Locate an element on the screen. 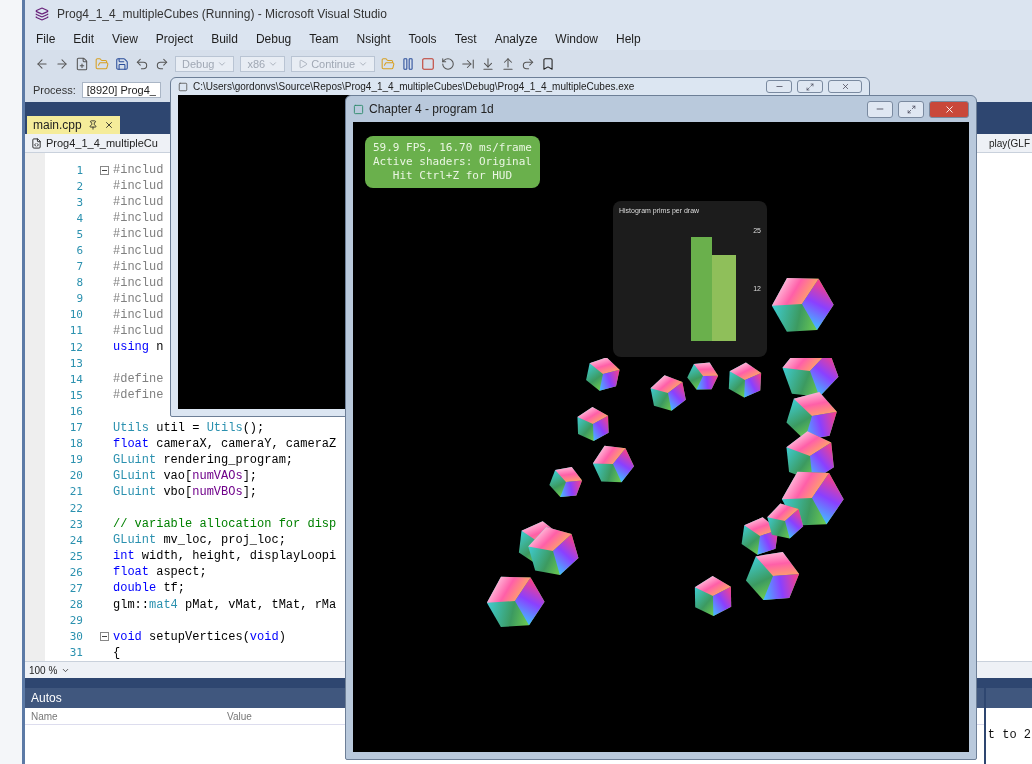  code-line: int width, height, displayLoopi is located at coordinates (225, 556).